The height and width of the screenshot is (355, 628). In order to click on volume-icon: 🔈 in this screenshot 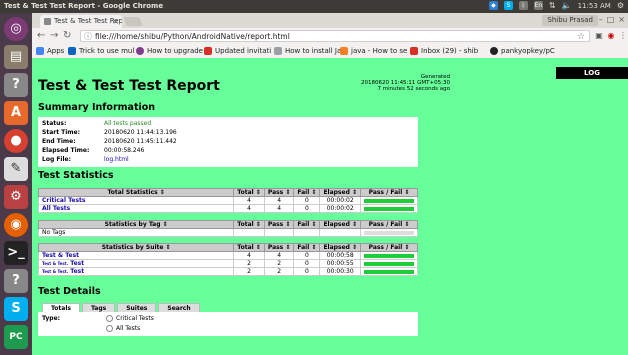, I will do `click(567, 5)`.